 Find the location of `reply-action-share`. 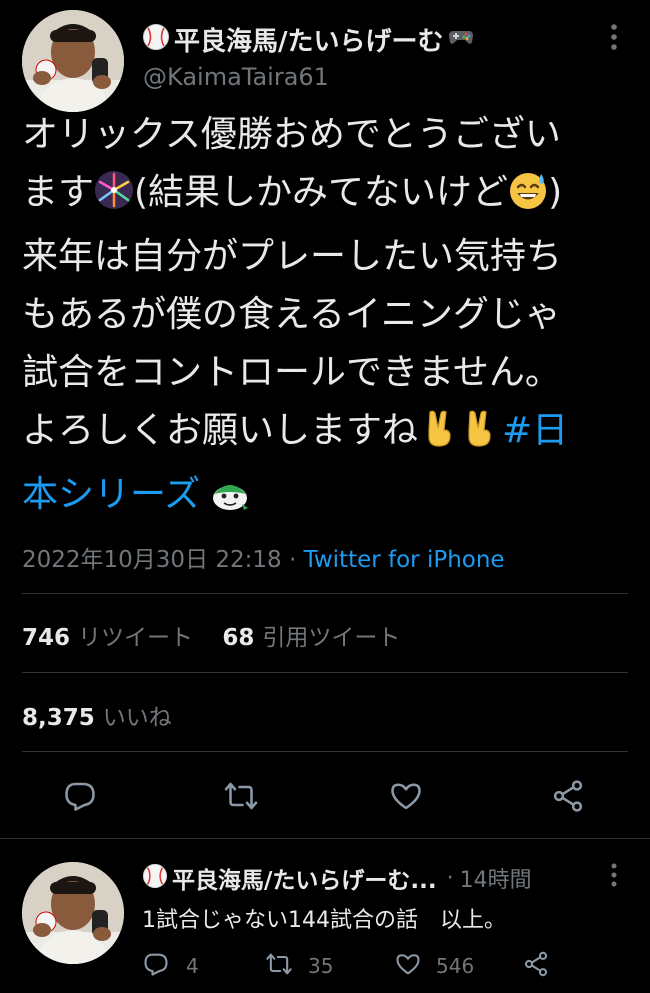

reply-action-share is located at coordinates (536, 966).